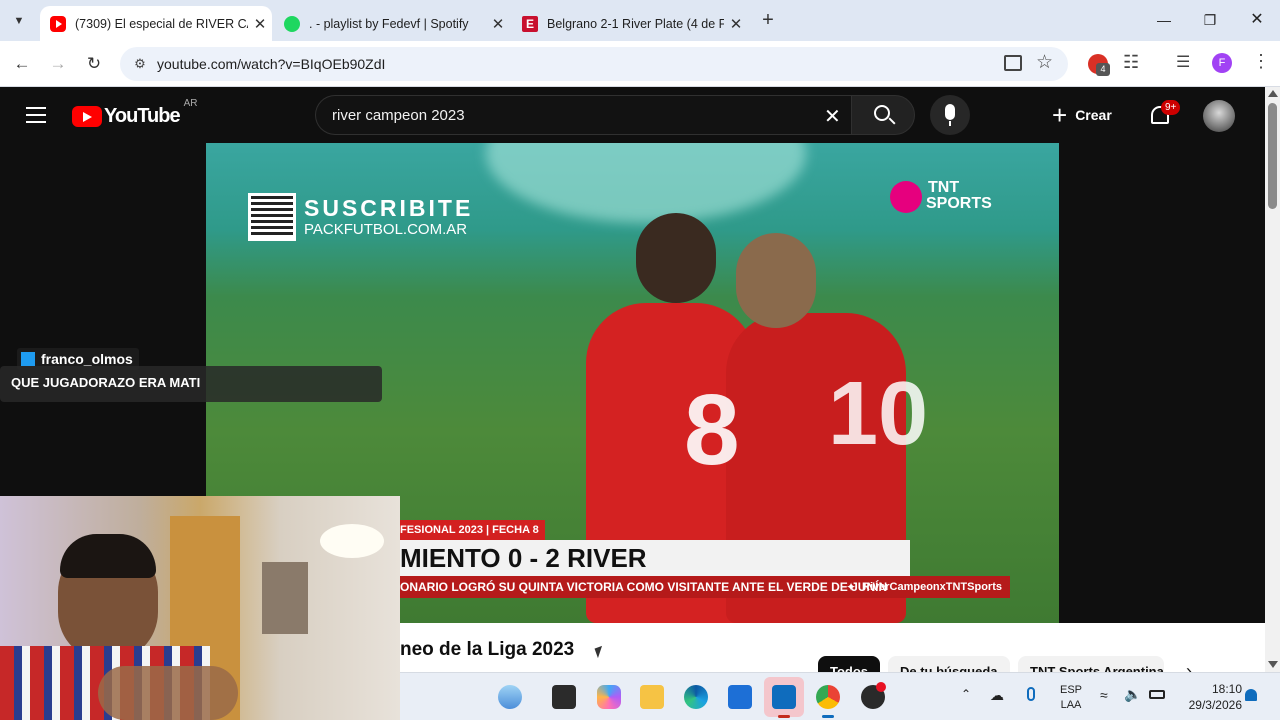 Image resolution: width=1280 pixels, height=720 pixels. I want to click on notifications-button: 9+, so click(1164, 114).